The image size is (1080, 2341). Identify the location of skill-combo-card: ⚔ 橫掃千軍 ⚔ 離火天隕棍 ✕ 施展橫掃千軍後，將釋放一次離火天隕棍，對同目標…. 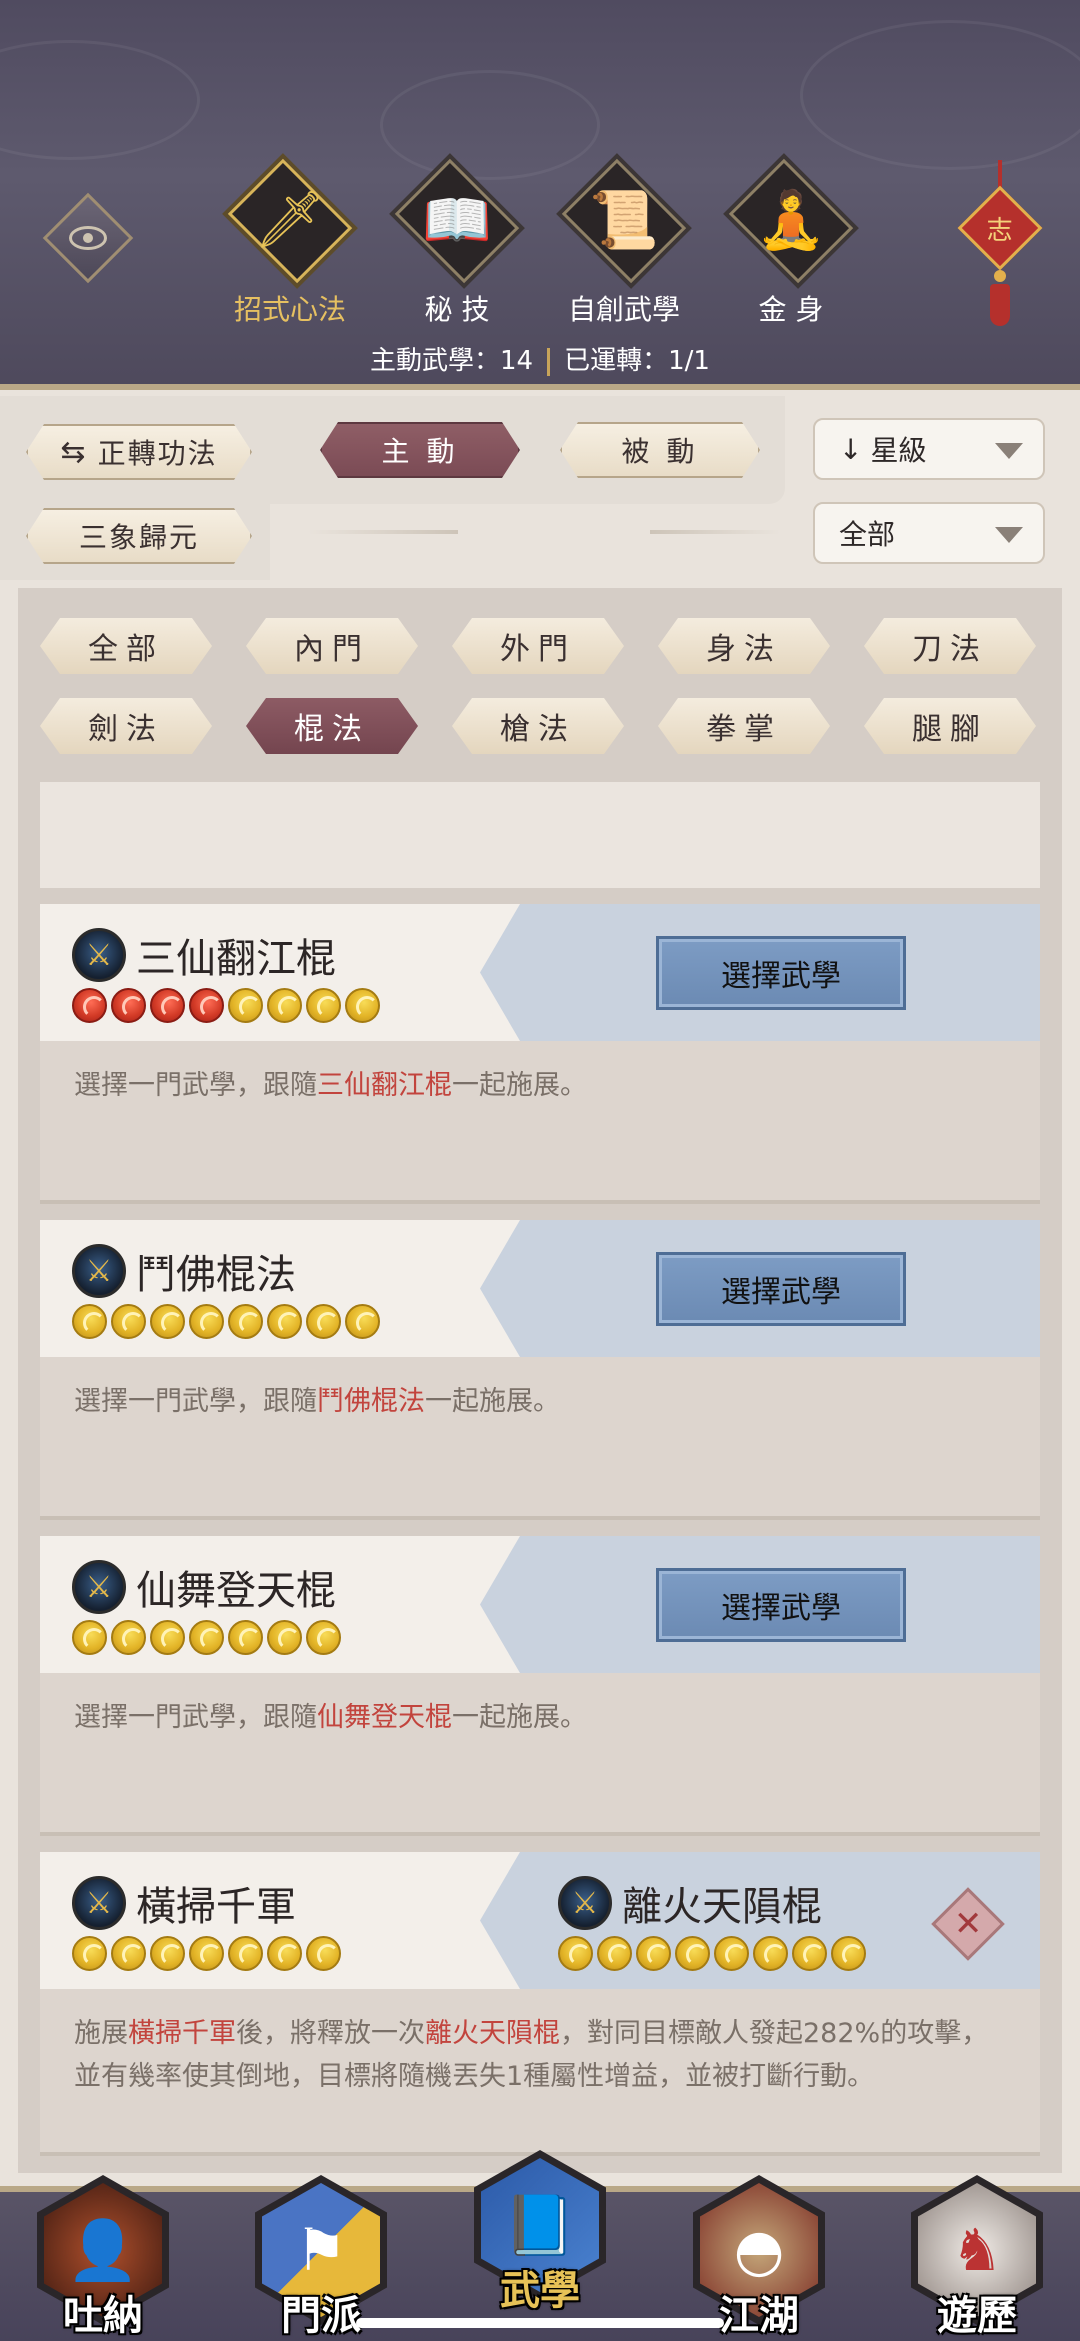
(540, 2004).